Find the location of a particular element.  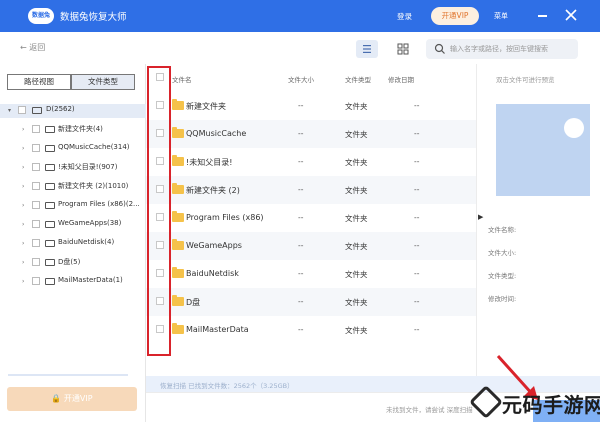

tree-item: › !未知父目录!(907) is located at coordinates (73, 168).